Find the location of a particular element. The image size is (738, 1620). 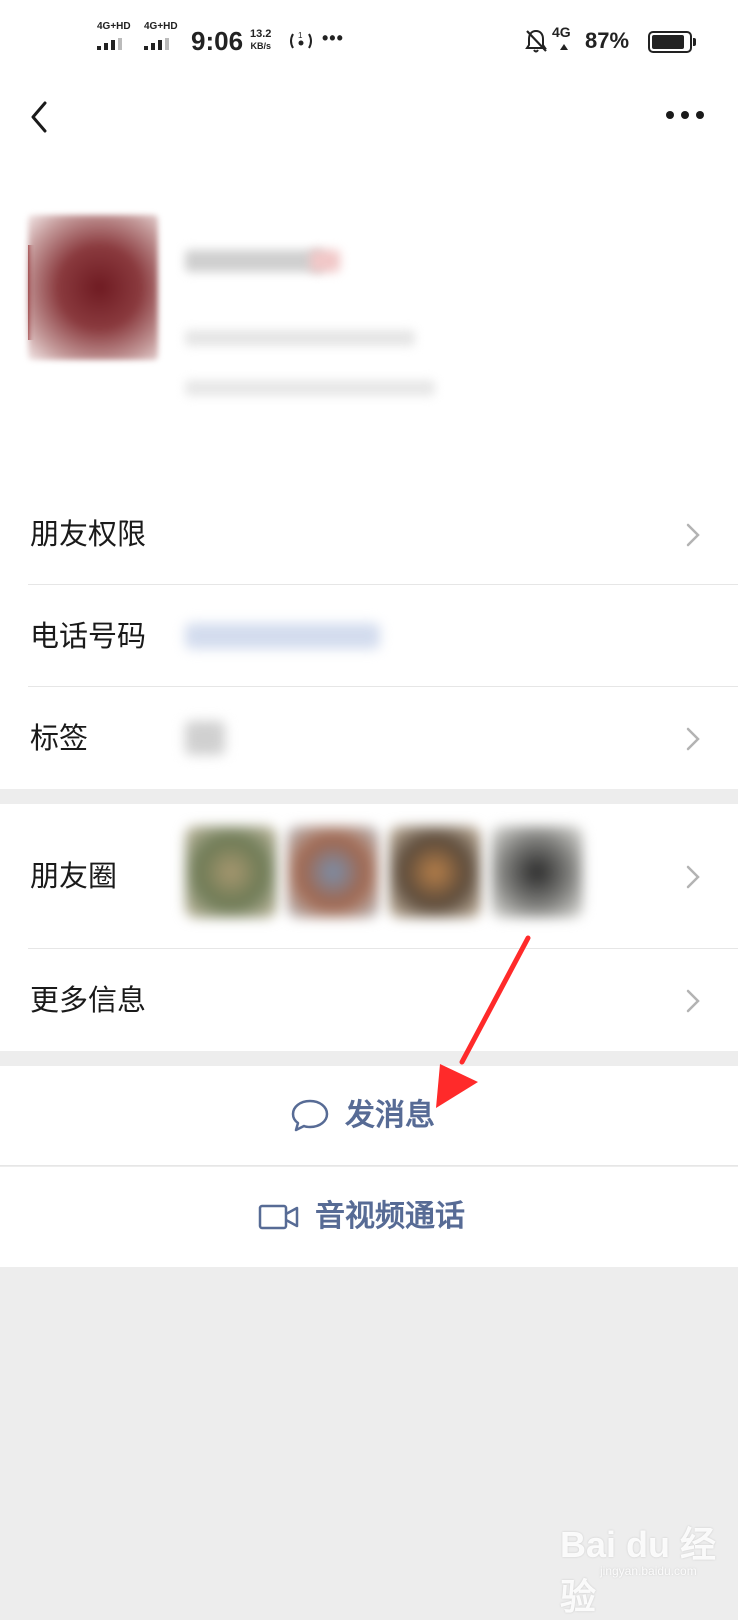

more-info-row: 更多信息 is located at coordinates (369, 1000).